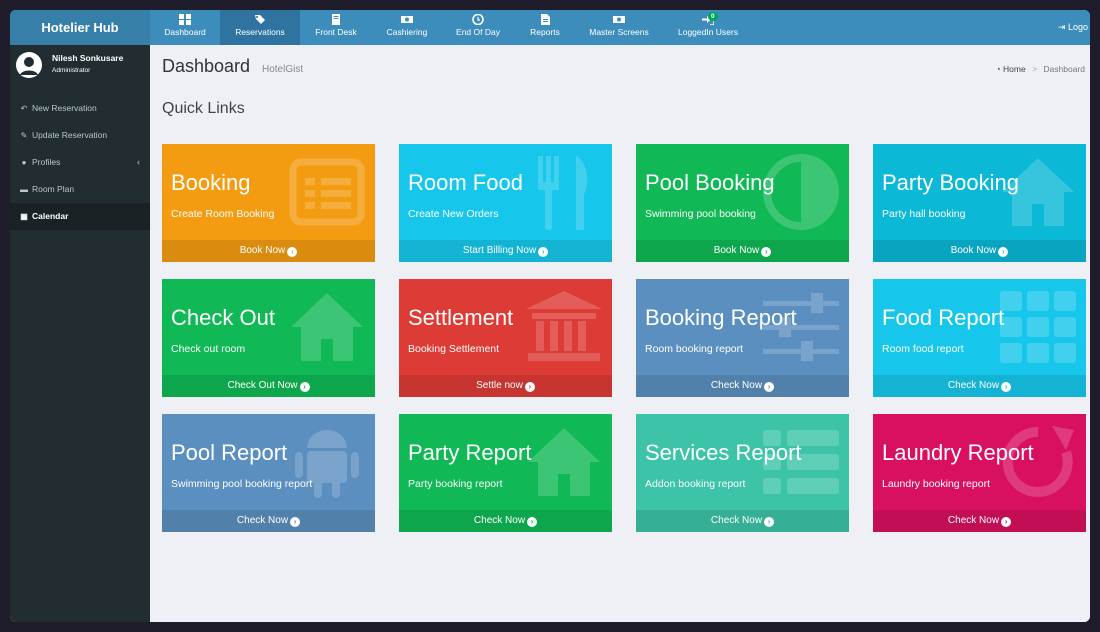 This screenshot has width=1100, height=632. I want to click on quick-link-tile-booking: Booking Create Room Booking Book Now ›, so click(268, 203).